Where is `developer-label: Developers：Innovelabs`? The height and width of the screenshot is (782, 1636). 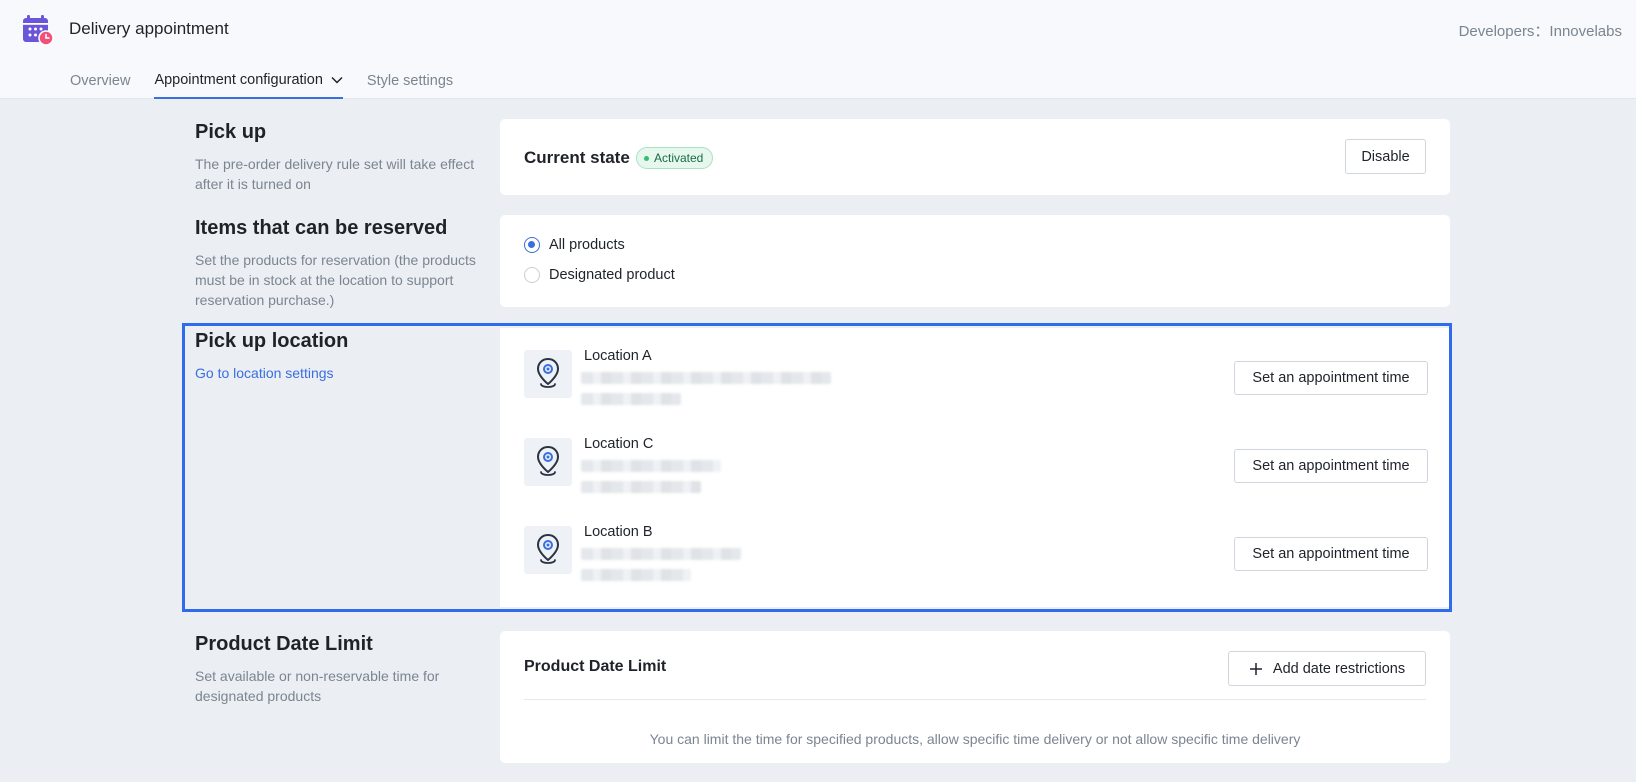
developer-label: Developers：Innovelabs is located at coordinates (1540, 31).